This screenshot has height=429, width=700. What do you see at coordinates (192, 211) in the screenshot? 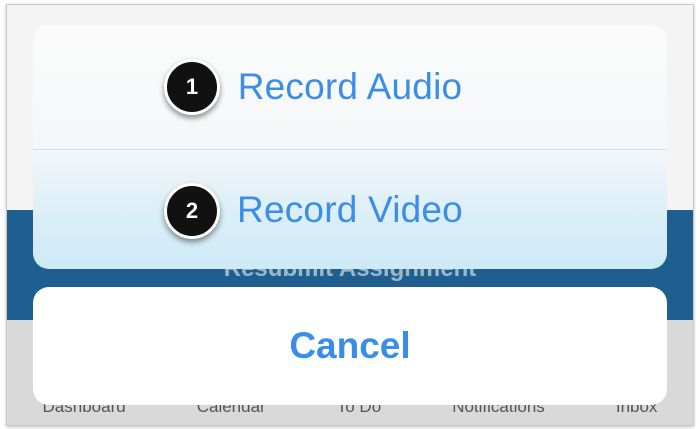
I see `step-badge-2: 2` at bounding box center [192, 211].